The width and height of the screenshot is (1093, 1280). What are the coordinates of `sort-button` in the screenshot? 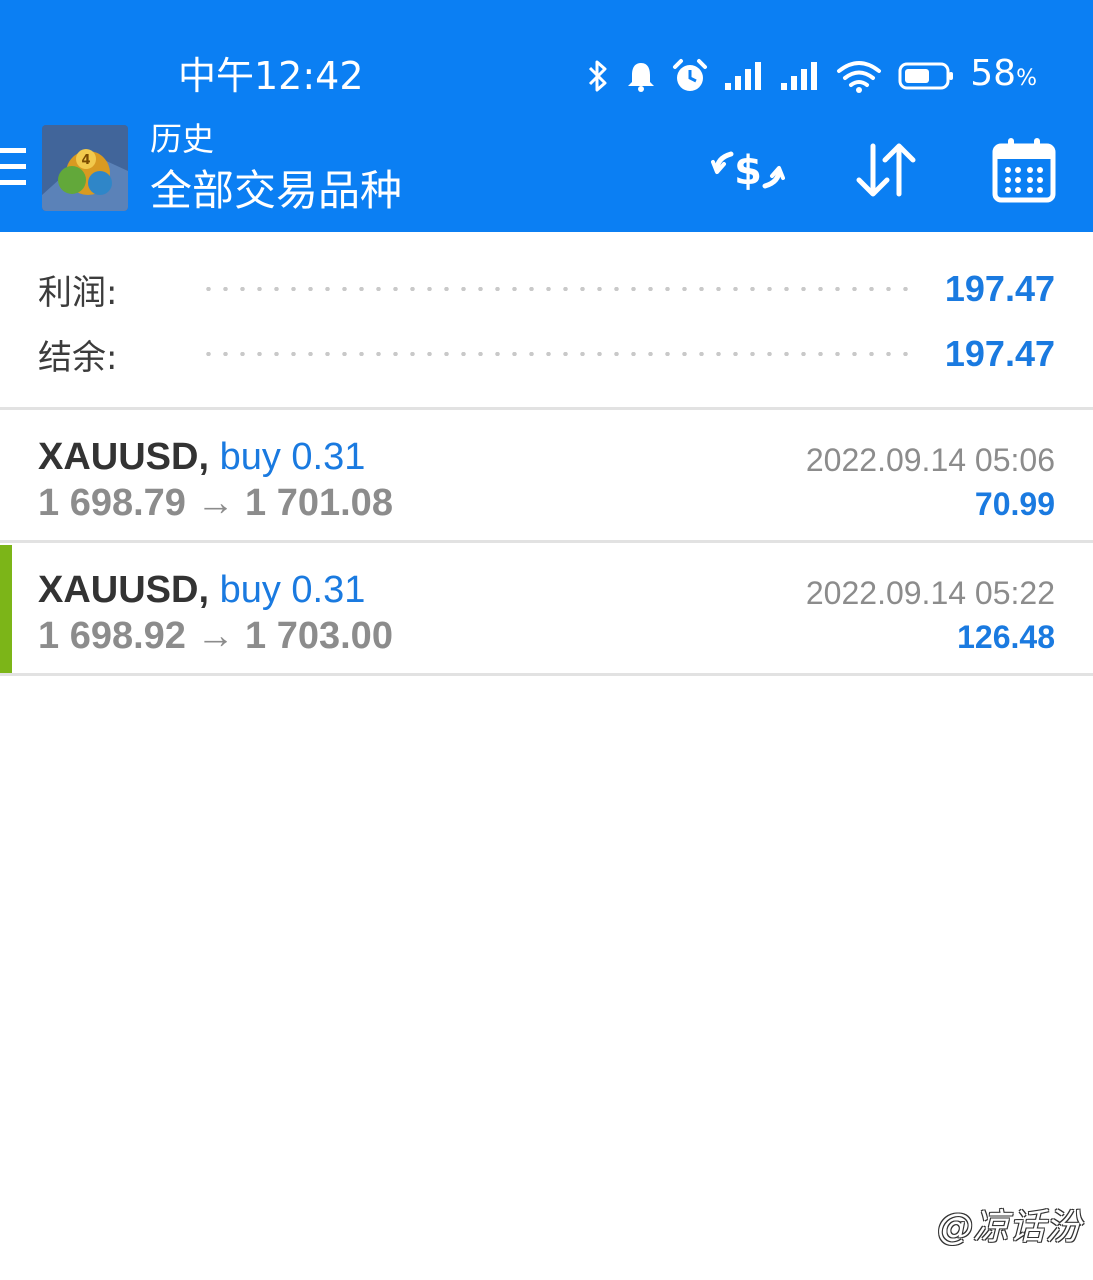 It's located at (886, 170).